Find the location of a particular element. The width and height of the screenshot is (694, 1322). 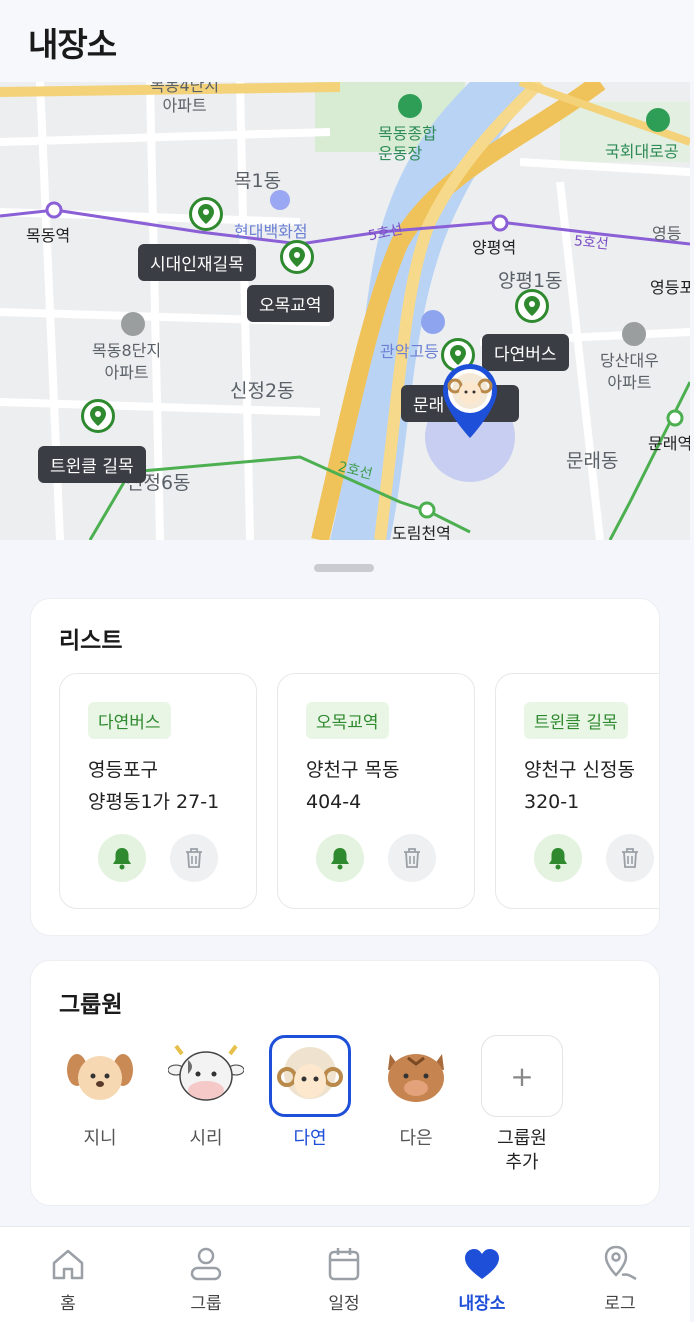

bottom-navigation: 홈 그룹 일정 내장소 로그 is located at coordinates (345, 1274).